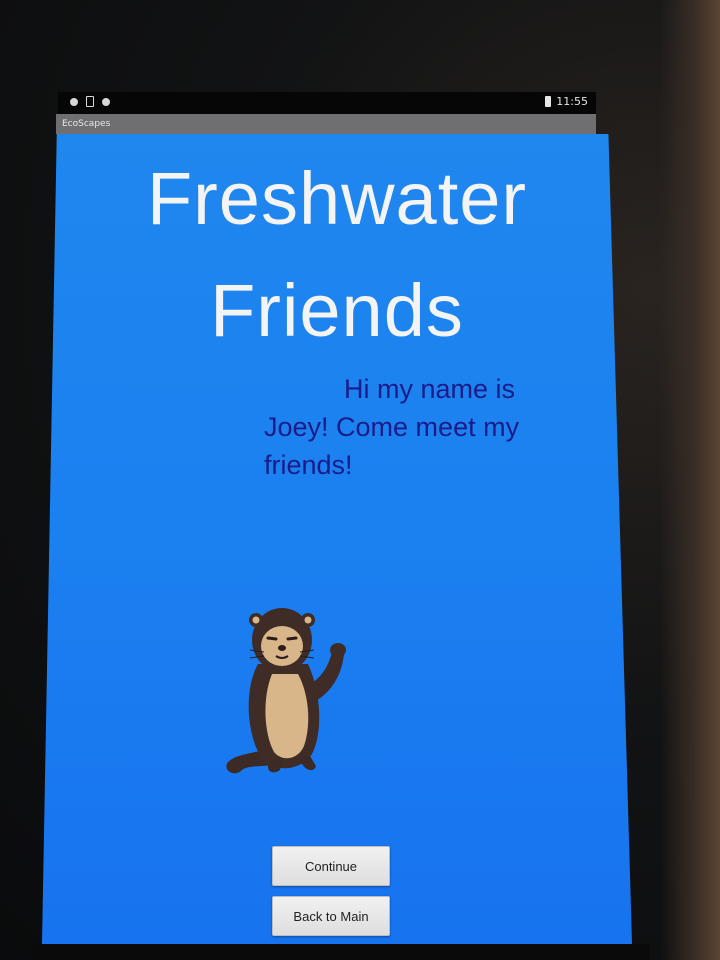 The image size is (720, 960). Describe the element at coordinates (327, 103) in the screenshot. I see `status-bar: 11:55` at that location.